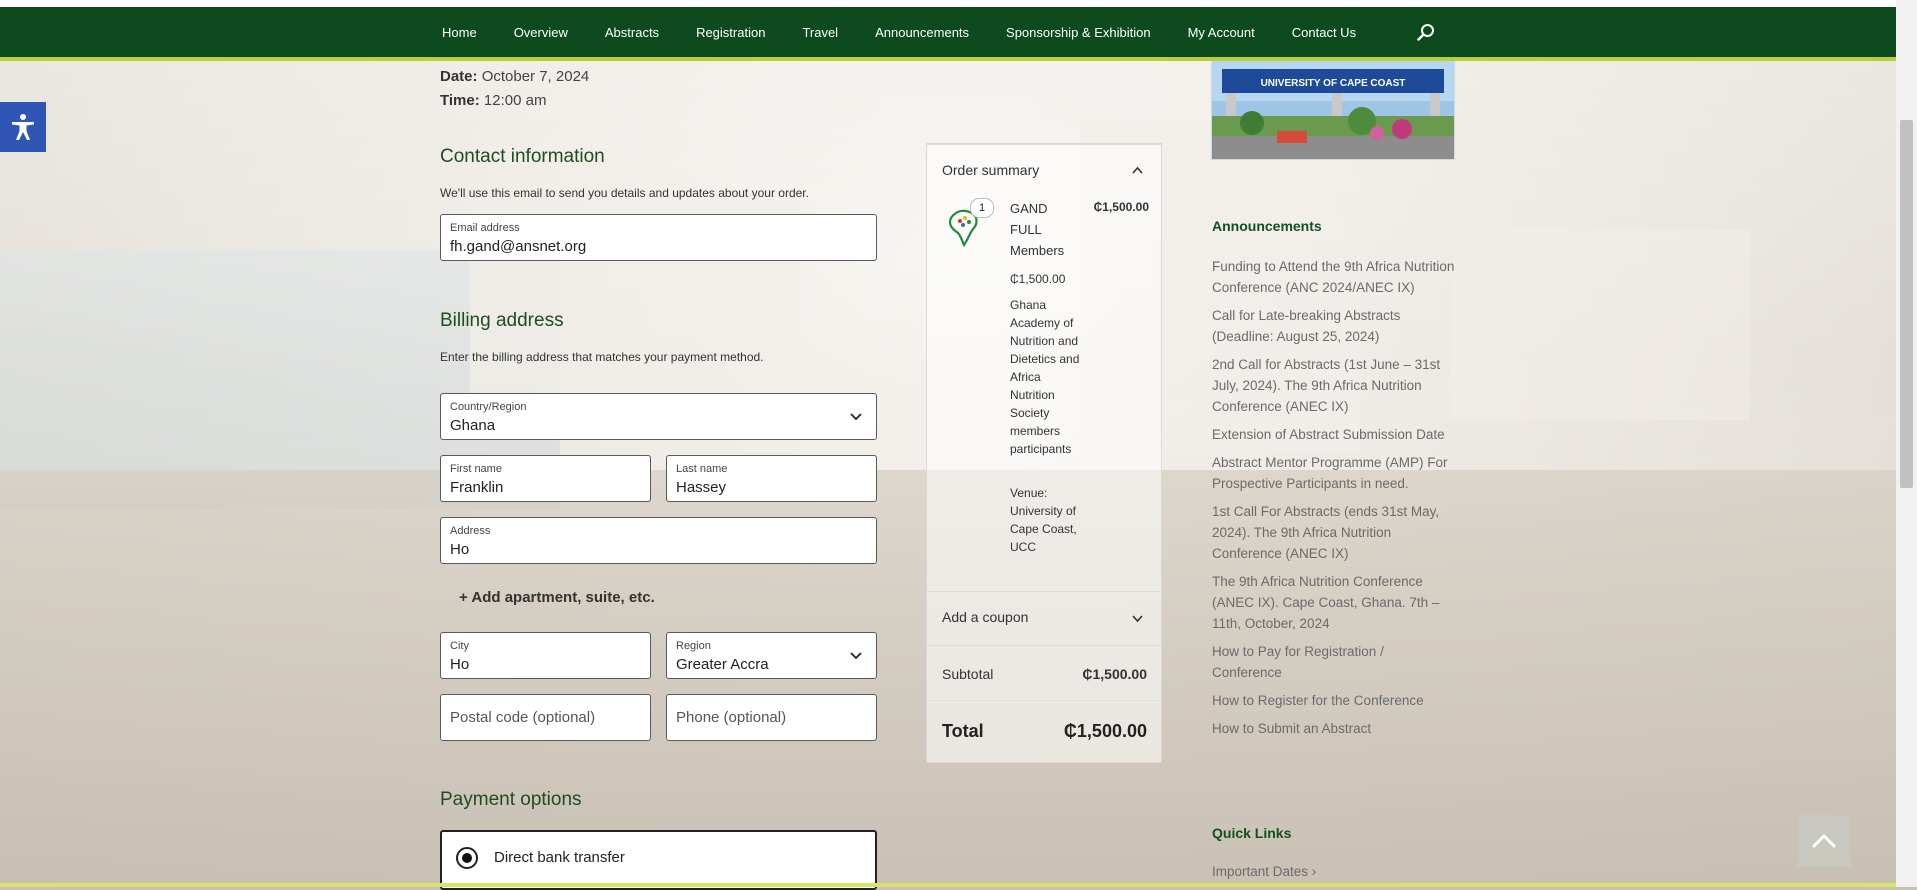  What do you see at coordinates (820, 32) in the screenshot?
I see `nav-item-travel: Travel` at bounding box center [820, 32].